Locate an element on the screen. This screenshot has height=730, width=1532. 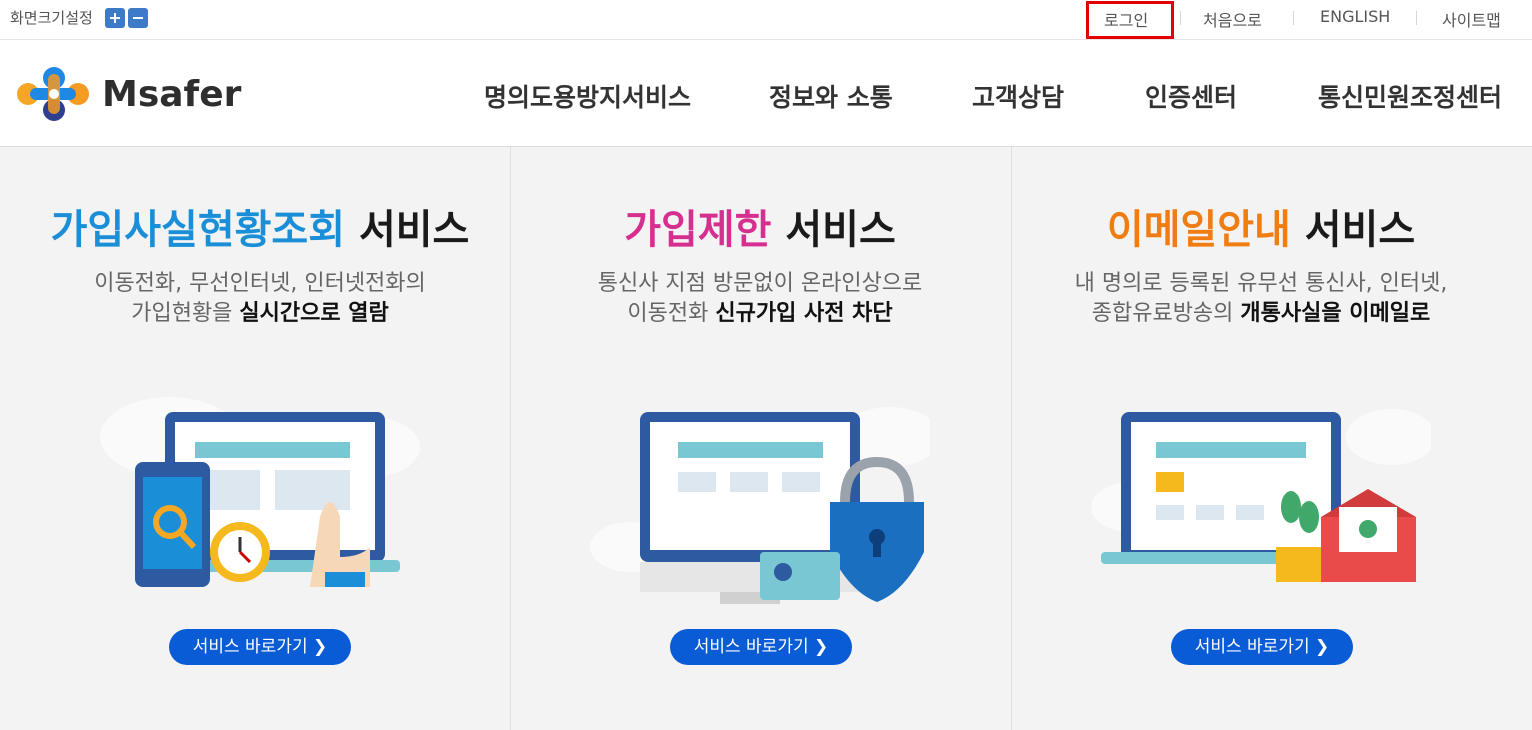
service-desc-line: 종합유료방송의 개통사실을 이메일로 is located at coordinates (1261, 314).